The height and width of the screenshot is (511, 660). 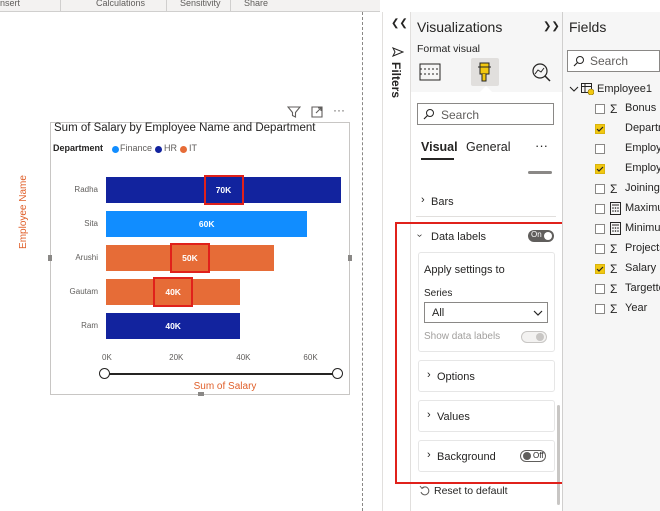 What do you see at coordinates (396, 80) in the screenshot?
I see `filters-label: Filters` at bounding box center [396, 80].